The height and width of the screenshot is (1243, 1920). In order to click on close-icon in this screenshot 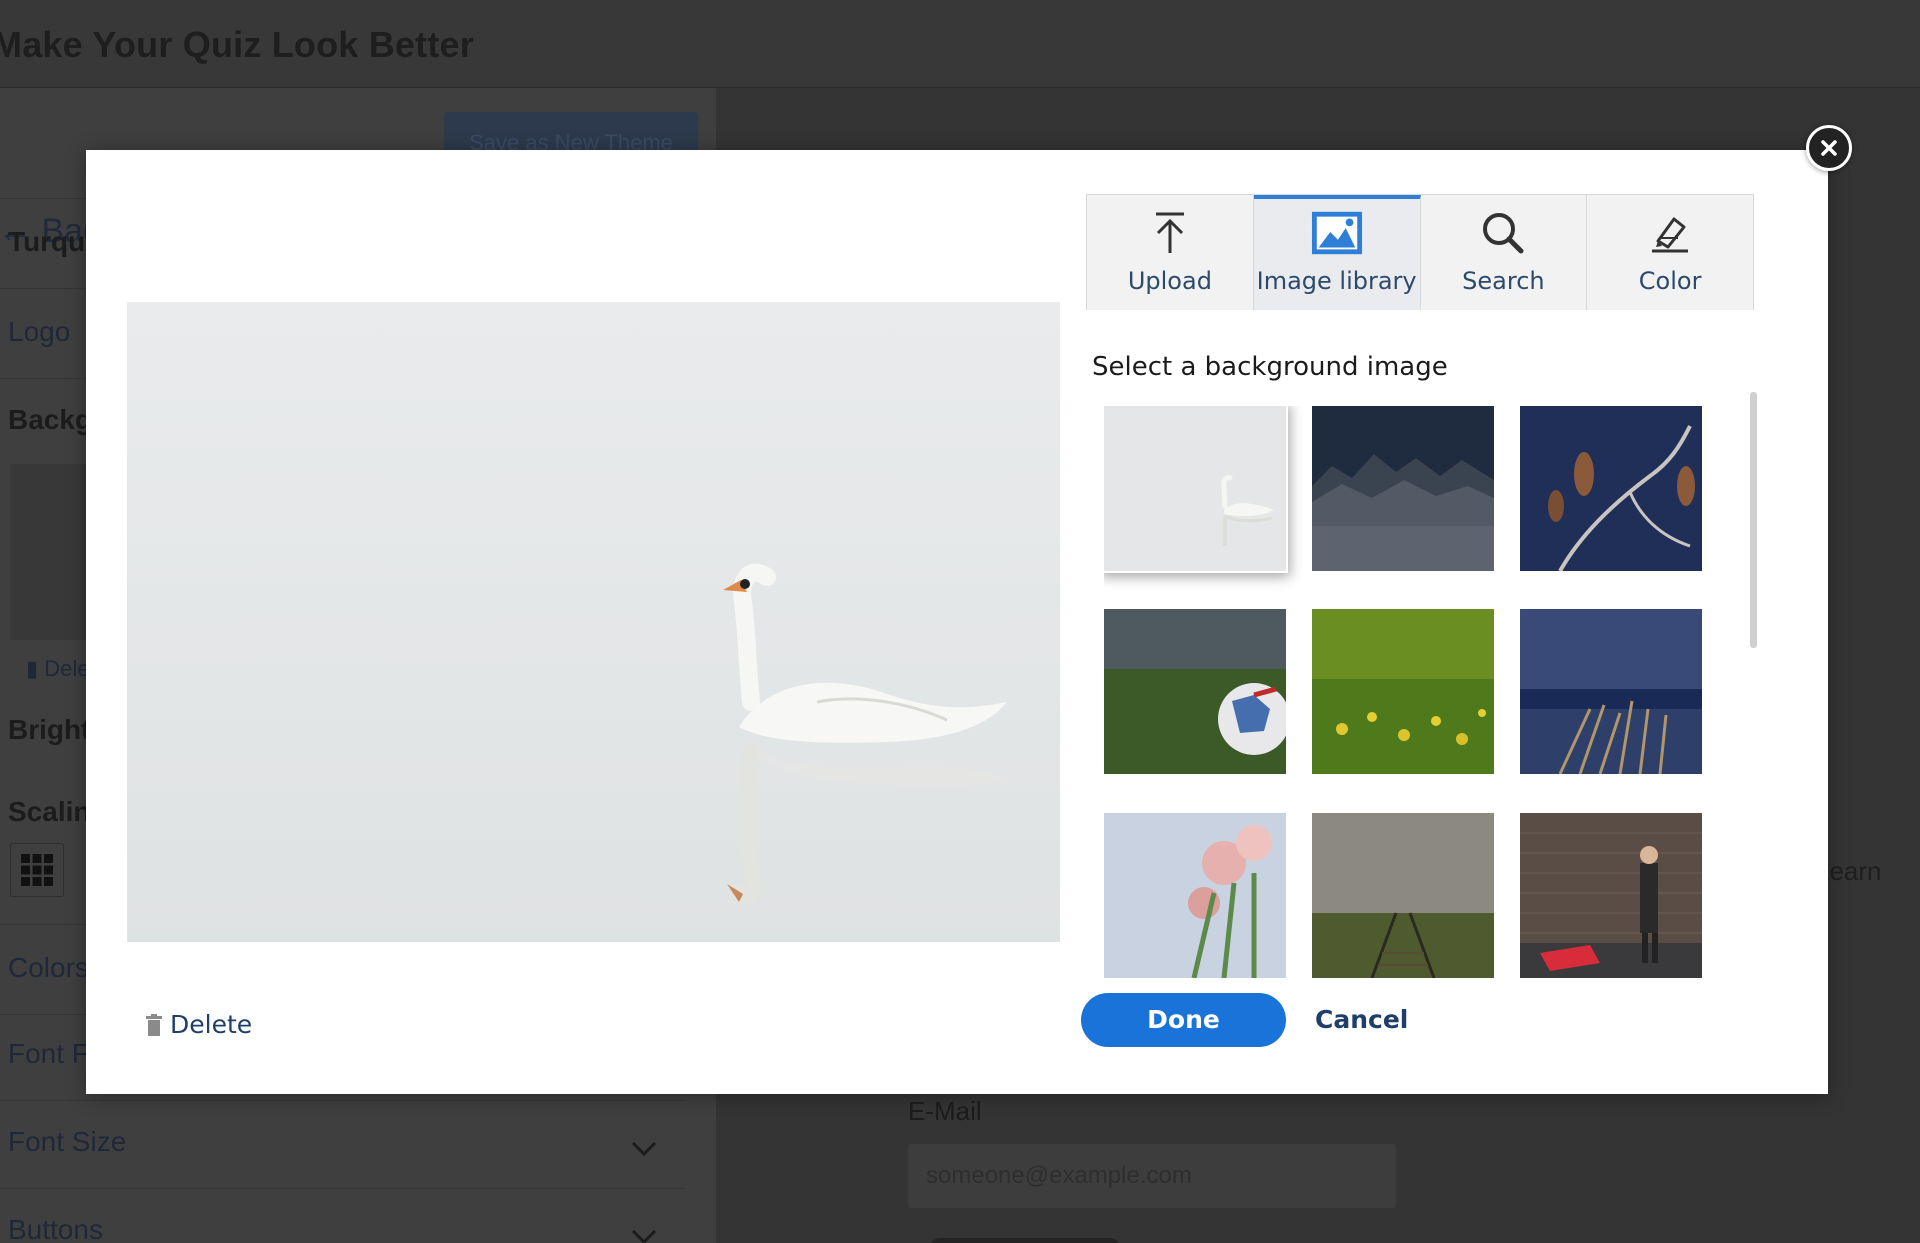, I will do `click(1829, 148)`.